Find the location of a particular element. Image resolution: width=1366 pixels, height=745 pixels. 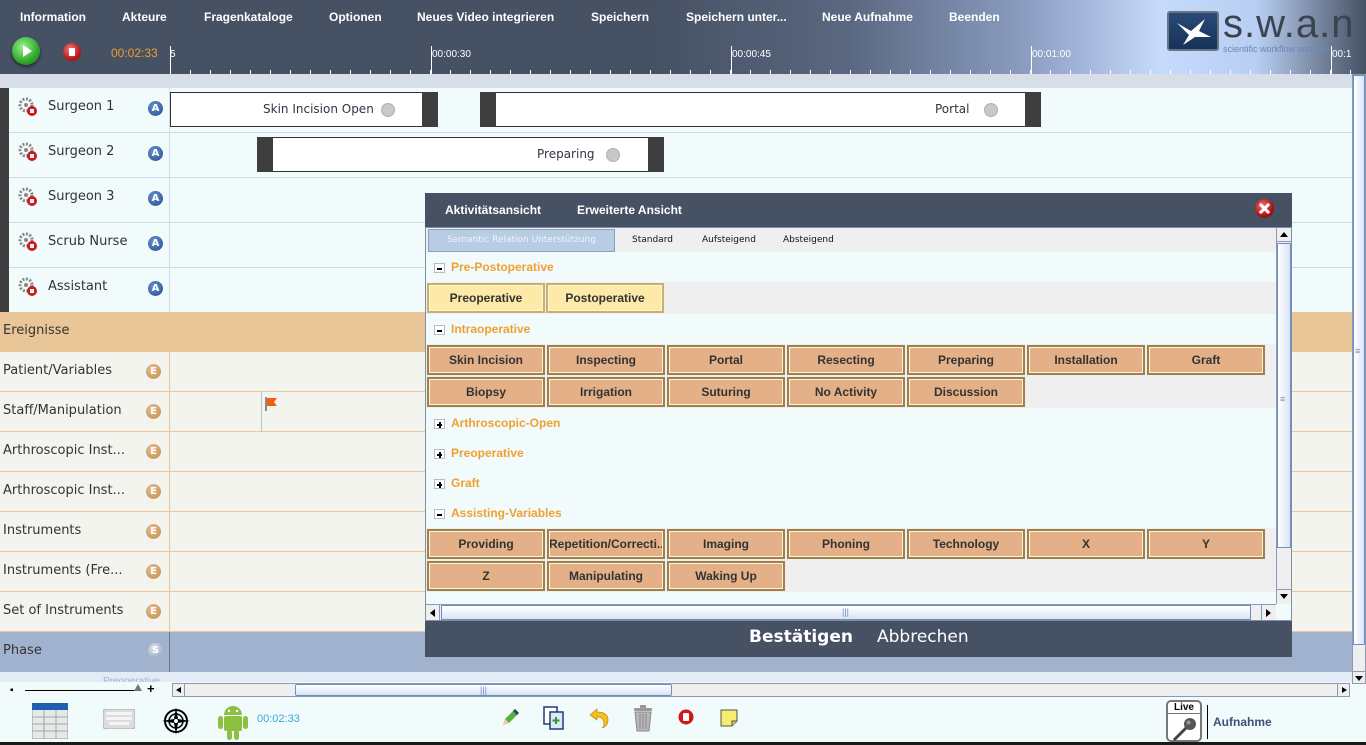

zoom-thumb is located at coordinates (138, 687).